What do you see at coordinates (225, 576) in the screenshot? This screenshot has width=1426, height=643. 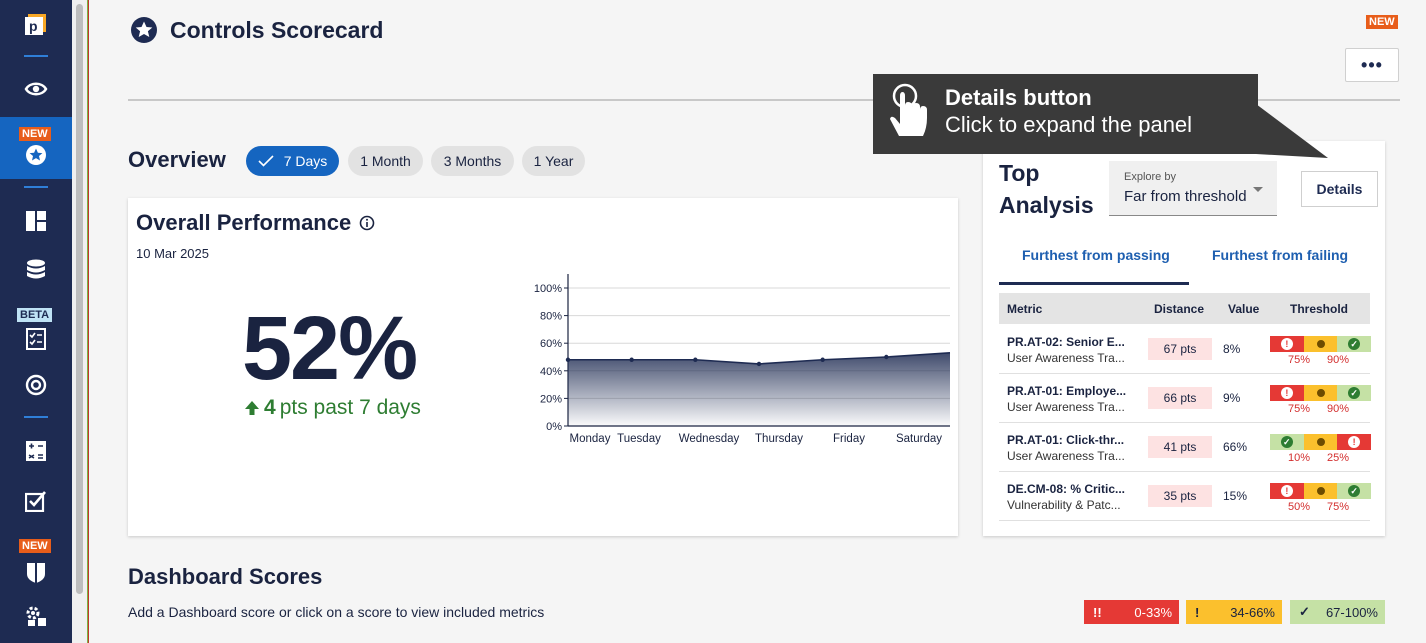 I see `dashboard-scores-title: Dashboard Scores` at bounding box center [225, 576].